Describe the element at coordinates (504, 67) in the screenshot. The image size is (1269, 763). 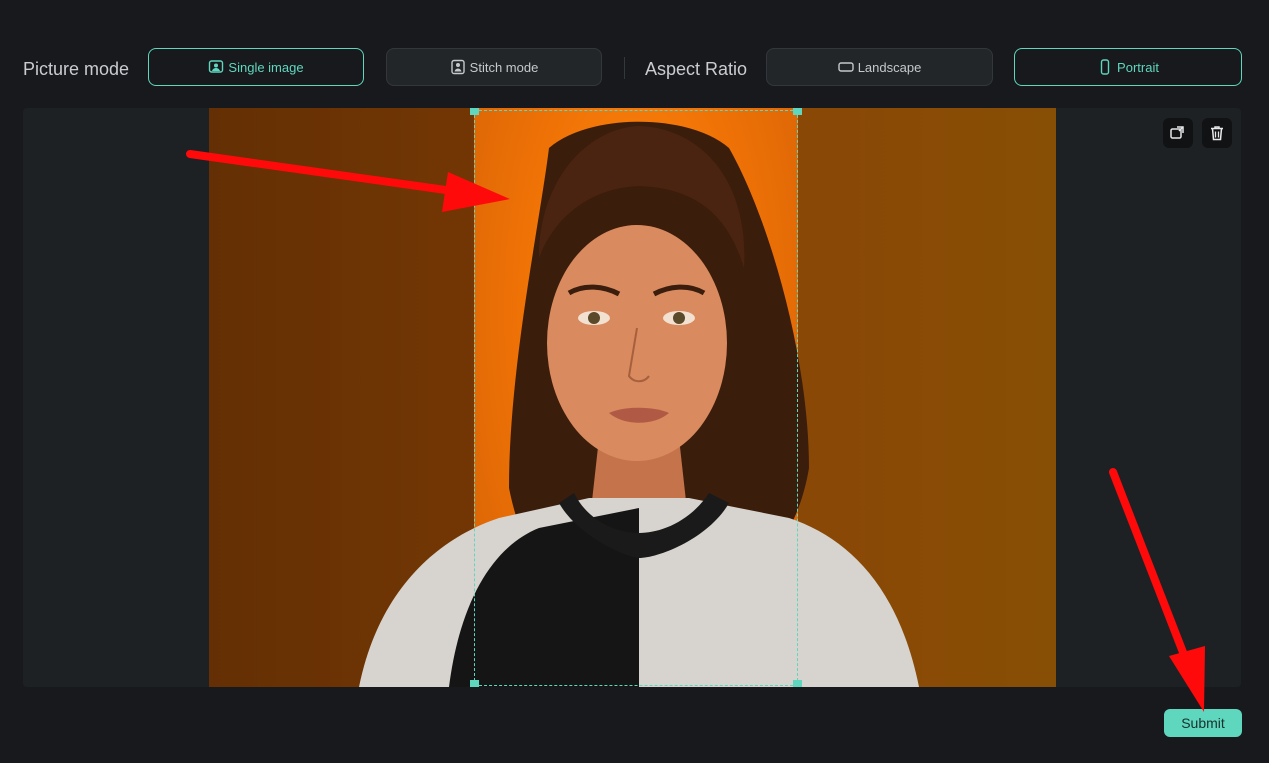
I see `stitch-mode-label: Stitch mode` at that location.